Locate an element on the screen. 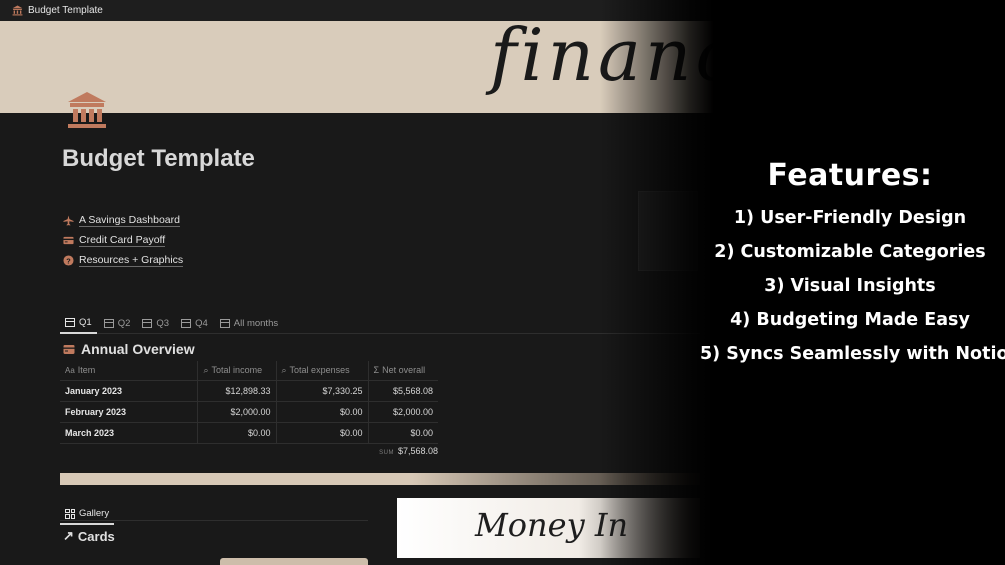  column-header-total-expenses: ⌕ Total expenses is located at coordinates (321, 371).